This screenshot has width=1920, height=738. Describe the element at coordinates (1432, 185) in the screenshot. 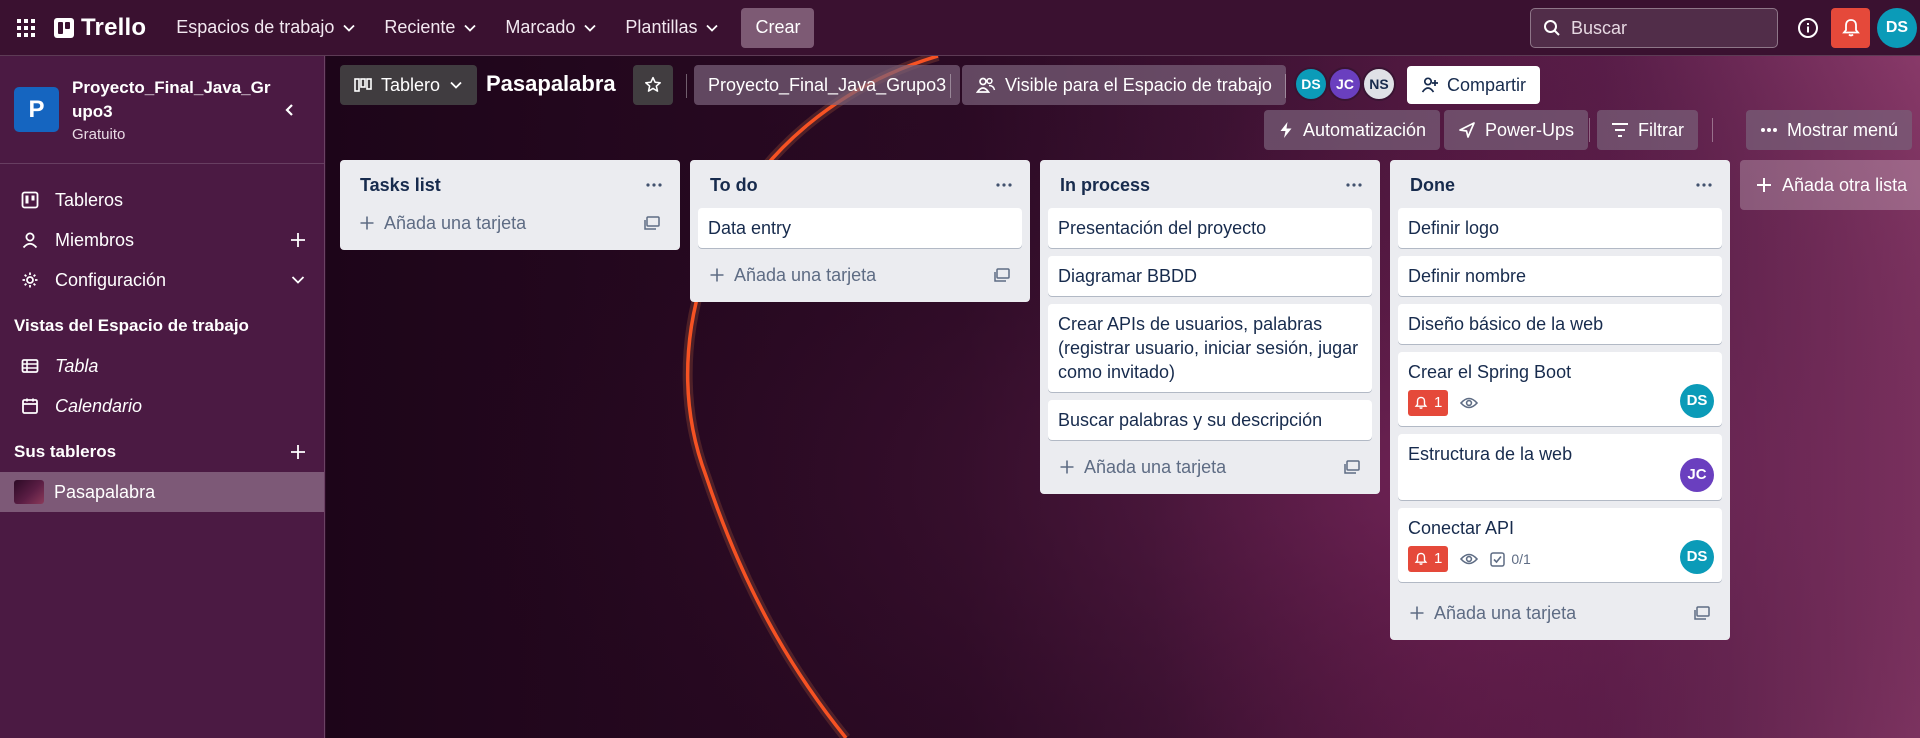

I see `list-title: Done` at that location.